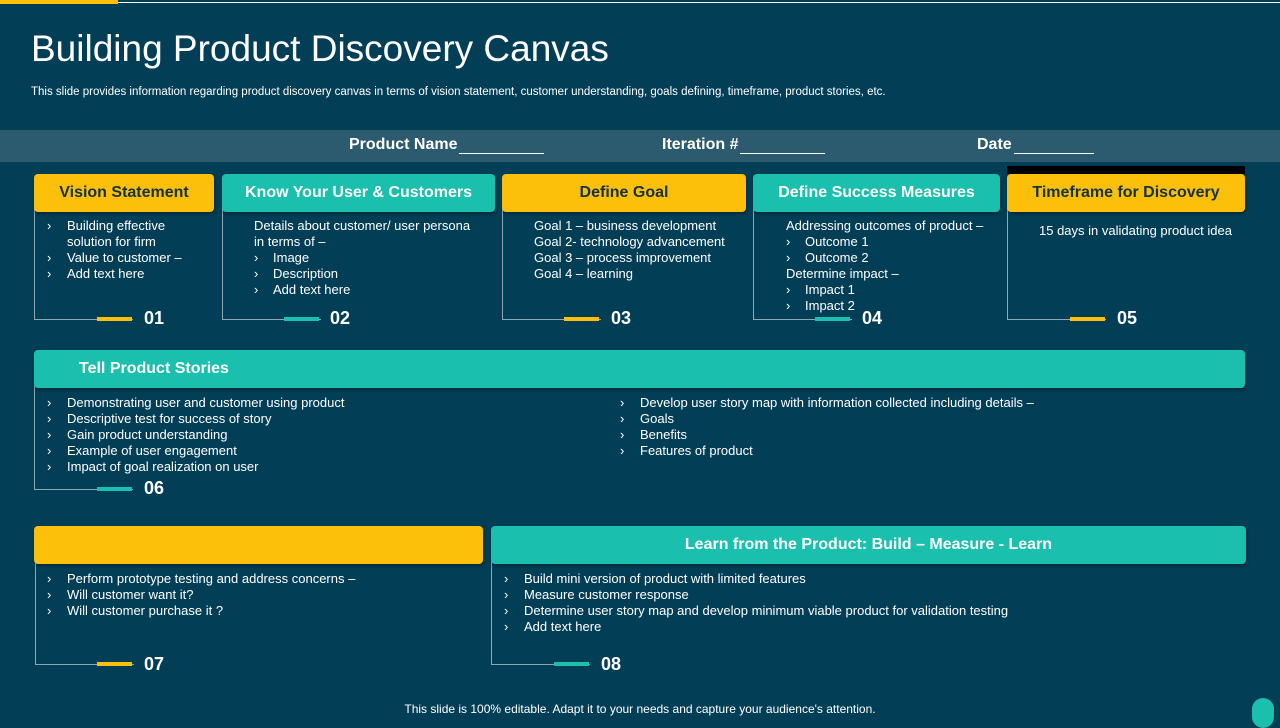 Image resolution: width=1280 pixels, height=728 pixels. I want to click on card-07-header, so click(258, 545).